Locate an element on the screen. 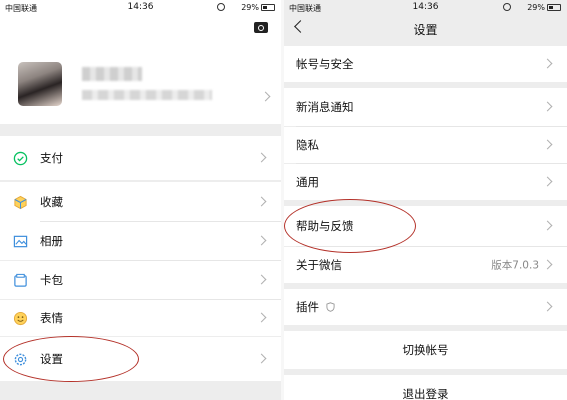 This screenshot has width=567, height=400. payment-icon is located at coordinates (20, 158).